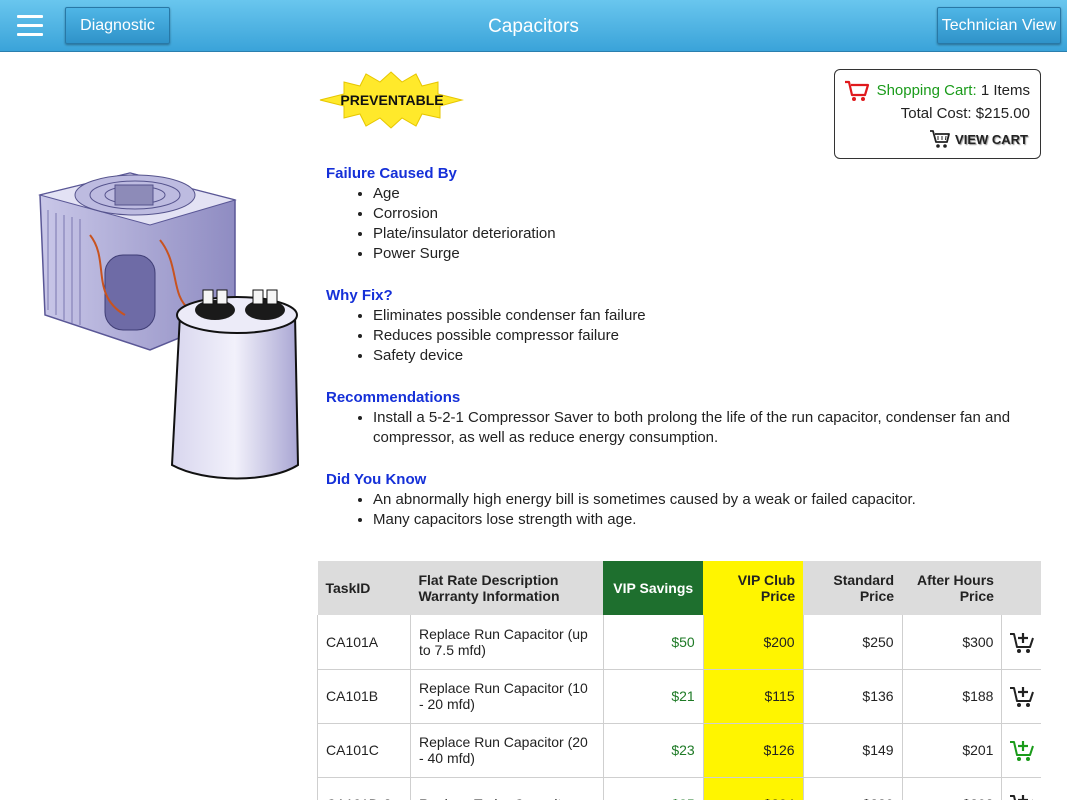 The width and height of the screenshot is (1067, 800). I want to click on task-id-cell: CA101B, so click(364, 696).